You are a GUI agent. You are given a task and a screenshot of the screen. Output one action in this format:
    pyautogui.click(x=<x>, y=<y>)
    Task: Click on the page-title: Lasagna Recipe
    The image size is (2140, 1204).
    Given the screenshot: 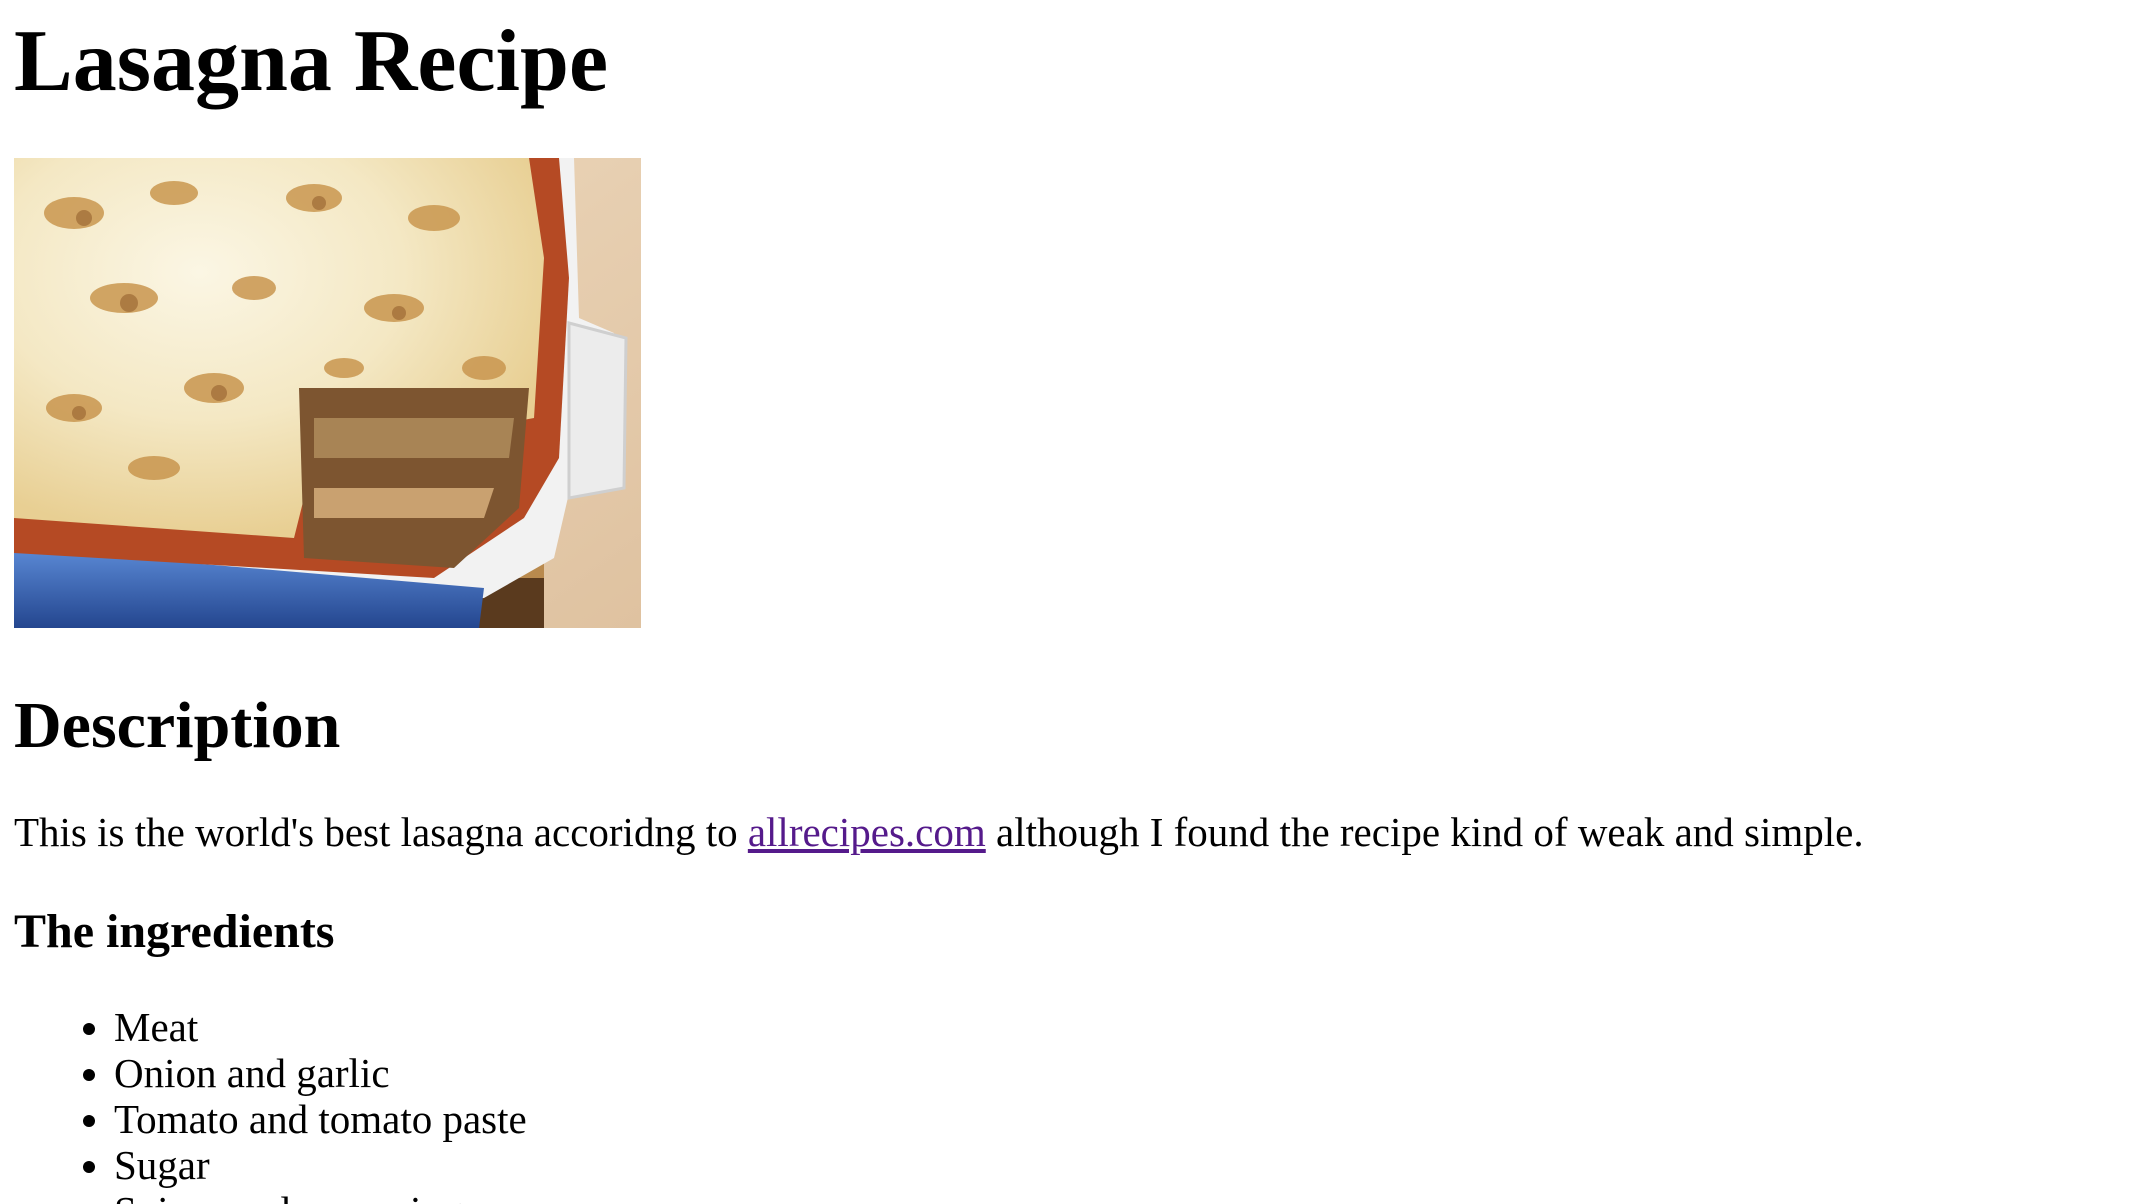 What is the action you would take?
    pyautogui.click(x=311, y=61)
    